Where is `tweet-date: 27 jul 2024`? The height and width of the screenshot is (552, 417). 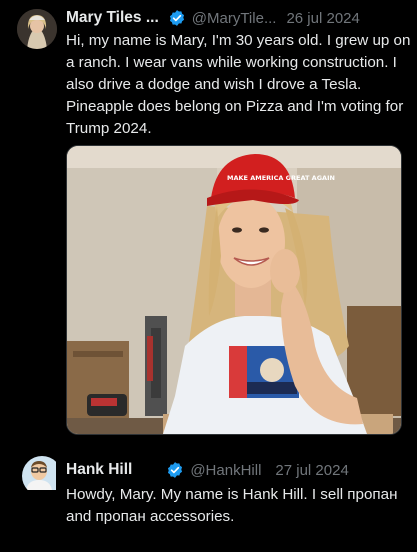 tweet-date: 27 jul 2024 is located at coordinates (311, 470).